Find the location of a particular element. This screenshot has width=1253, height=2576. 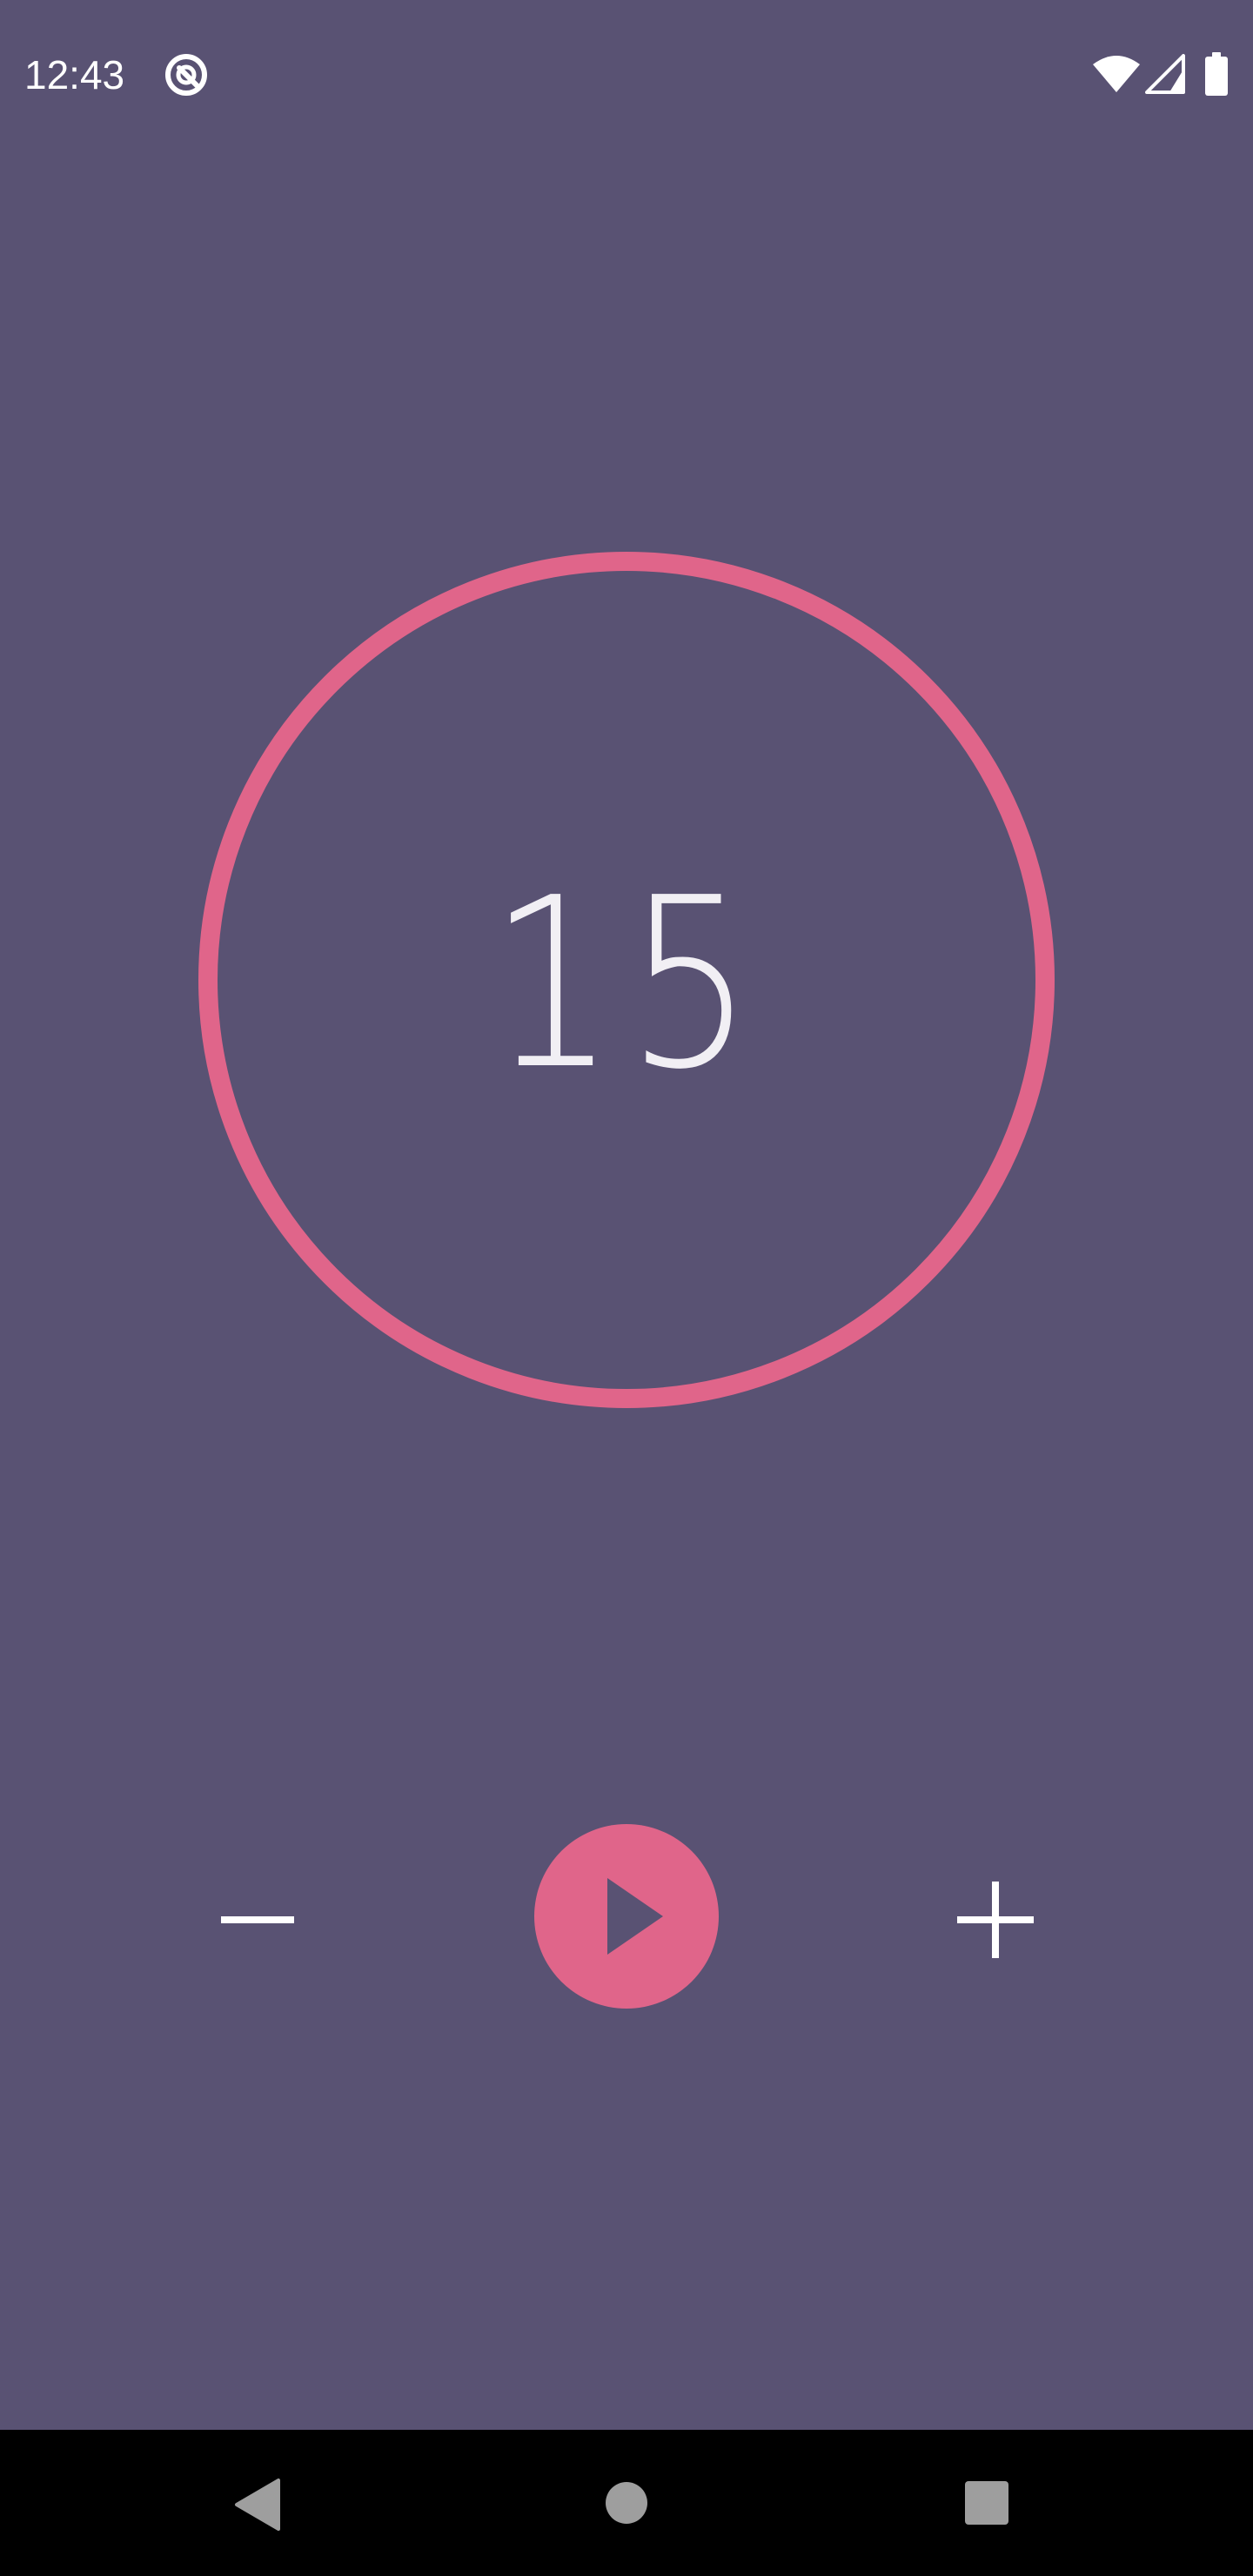

plus-icon is located at coordinates (996, 1920).